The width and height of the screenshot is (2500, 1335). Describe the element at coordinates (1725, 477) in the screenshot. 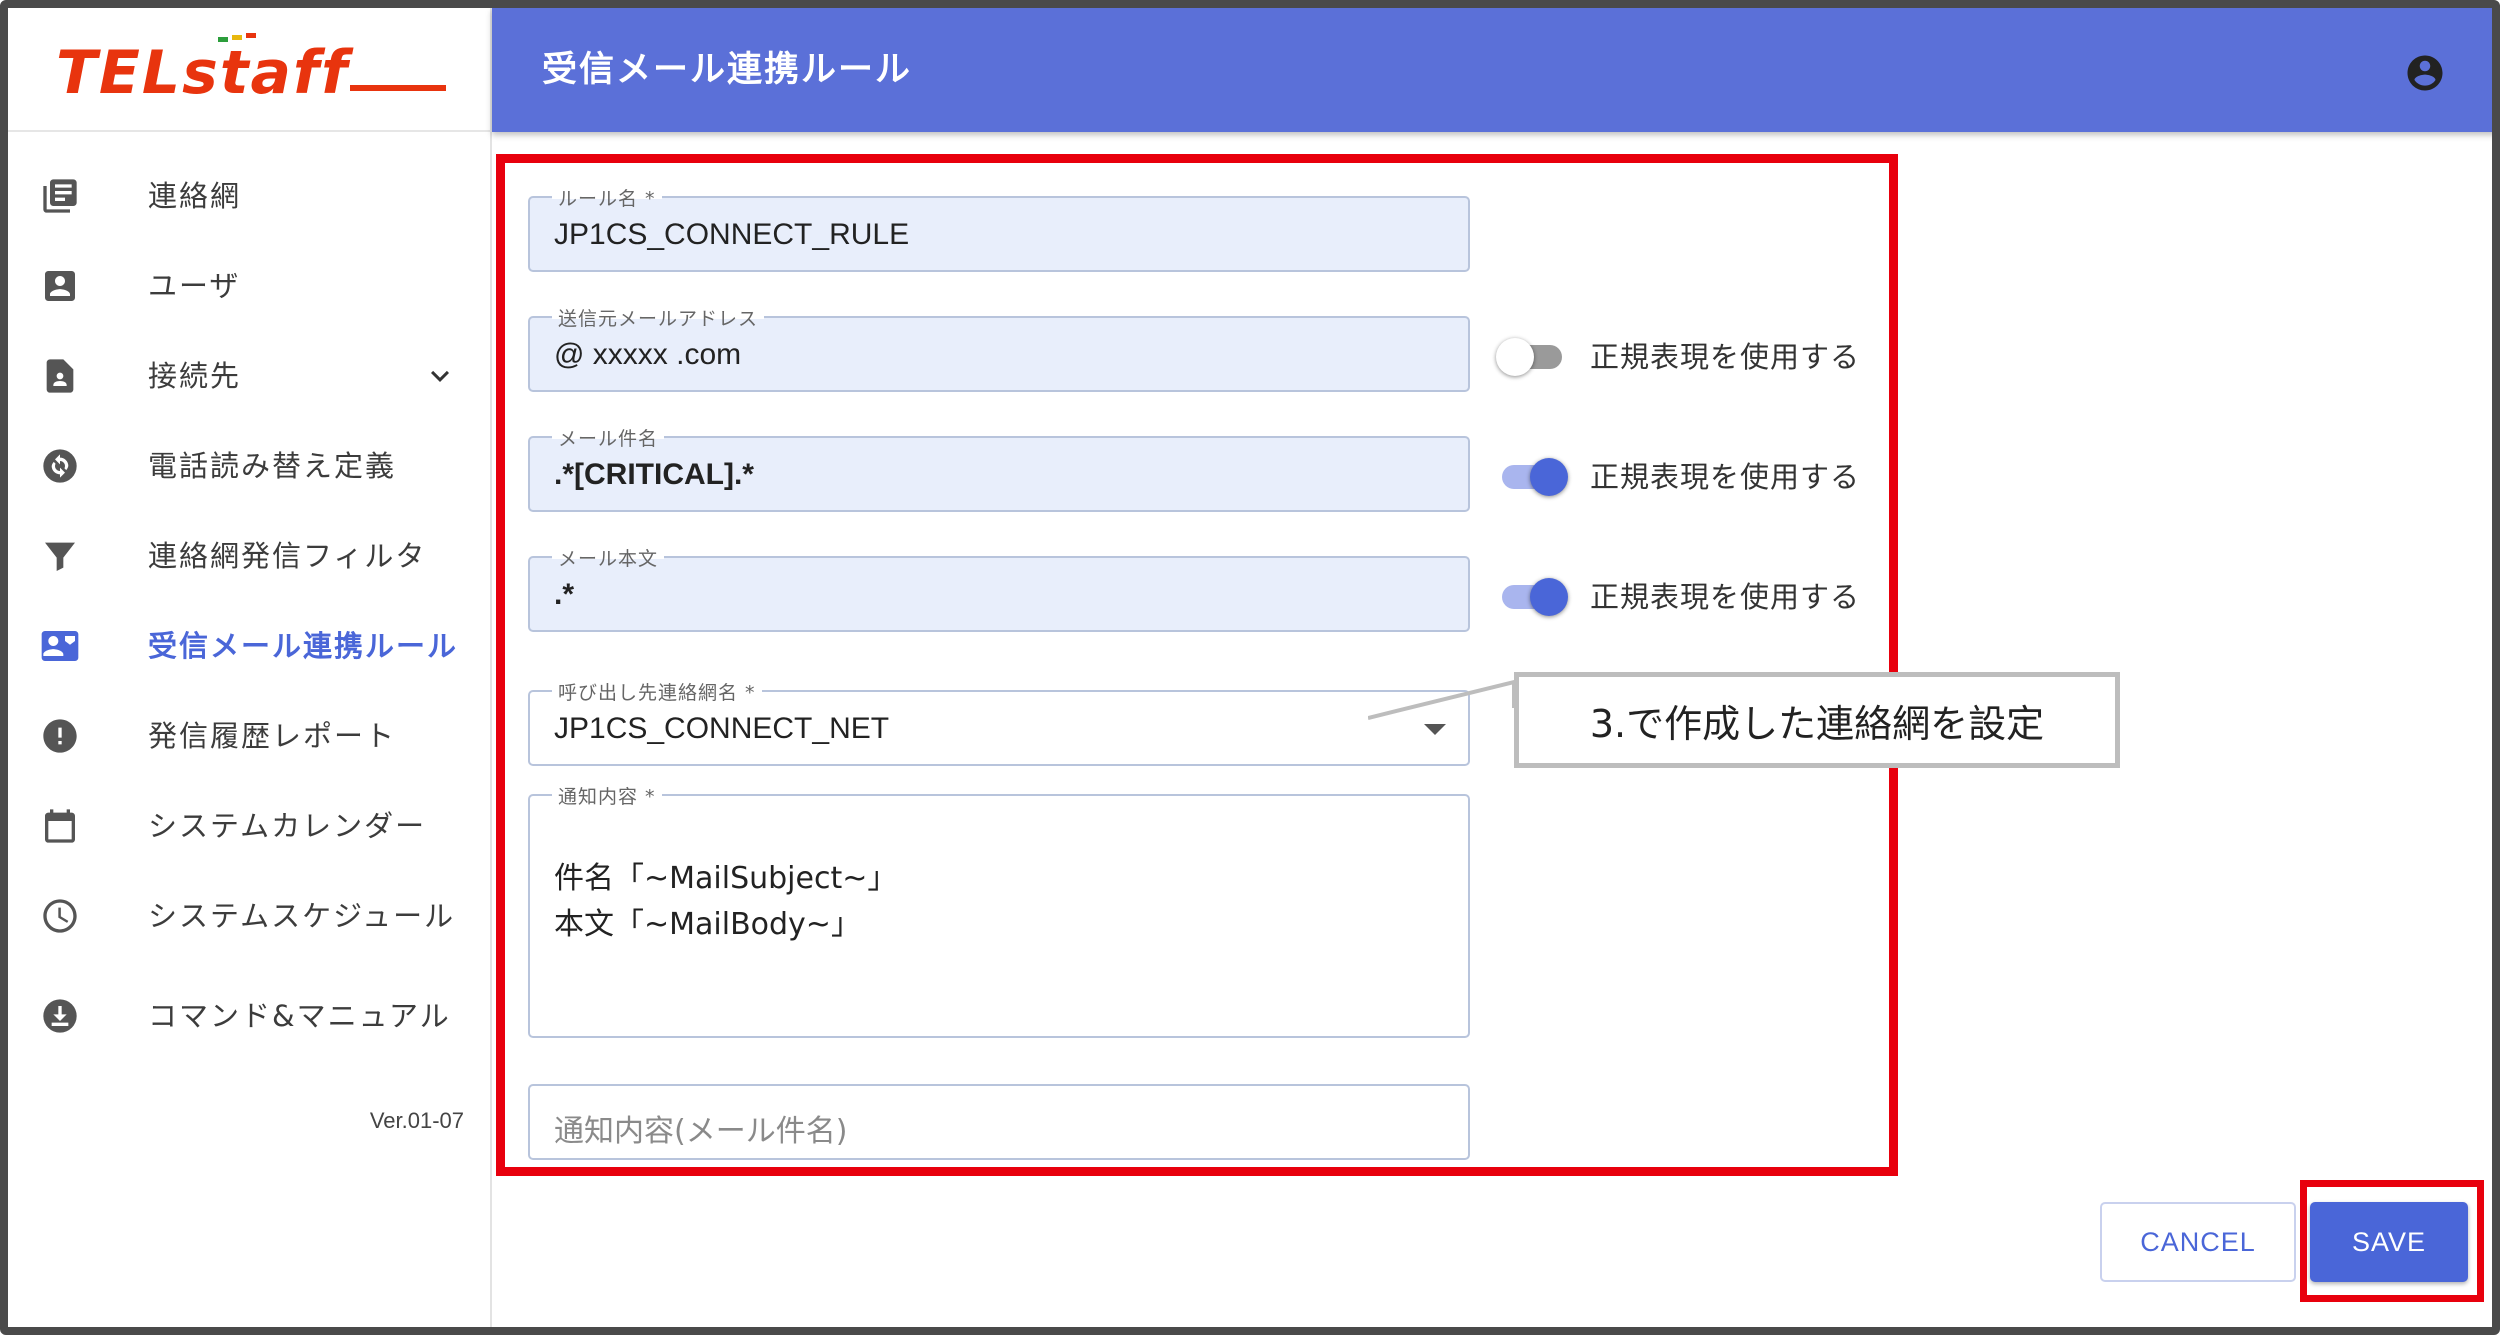

I see `subject-regex-label: 正規表現を使用する` at that location.